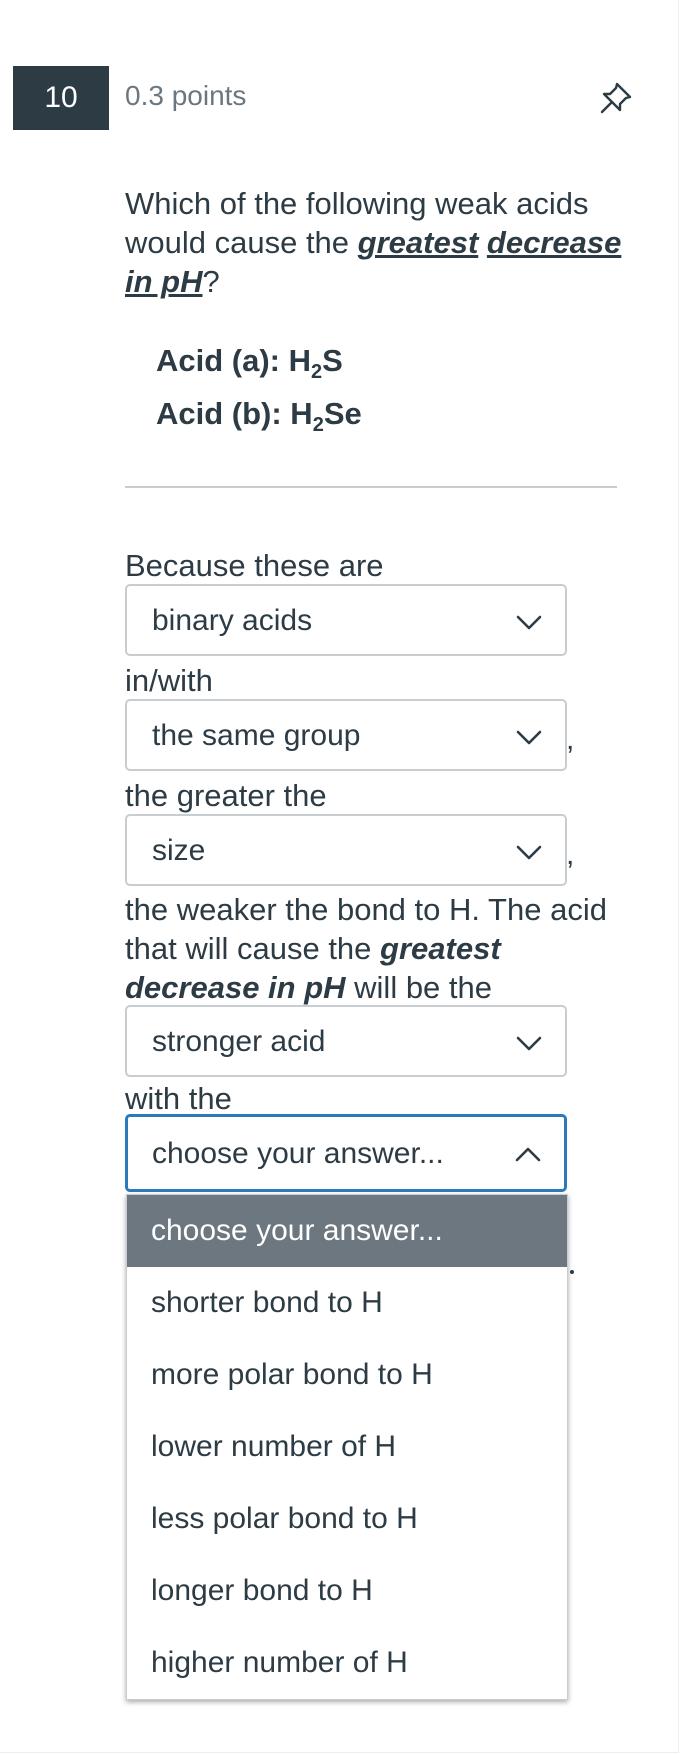 The height and width of the screenshot is (1754, 680). I want to click on dropdown-option: less polar bond to H, so click(347, 1519).